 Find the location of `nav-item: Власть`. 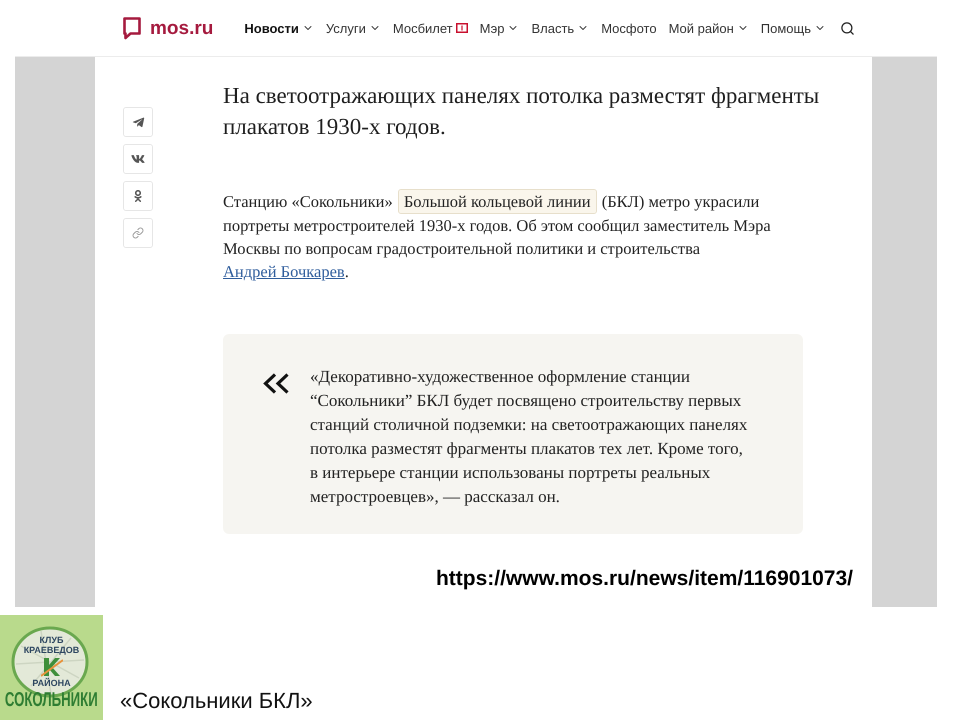

nav-item: Власть is located at coordinates (560, 28).